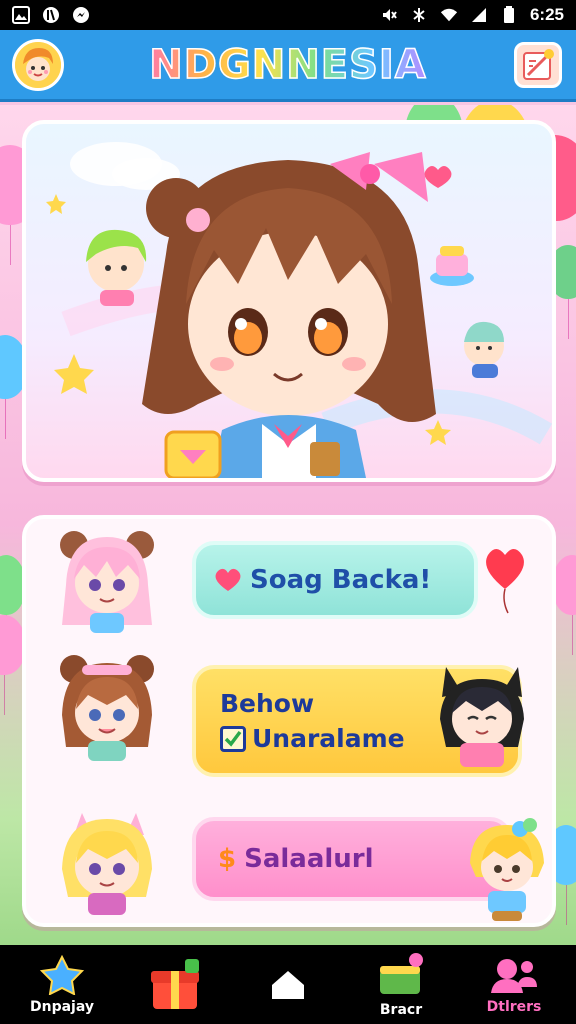  Describe the element at coordinates (505, 581) in the screenshot. I see `red-balloon-icon` at that location.